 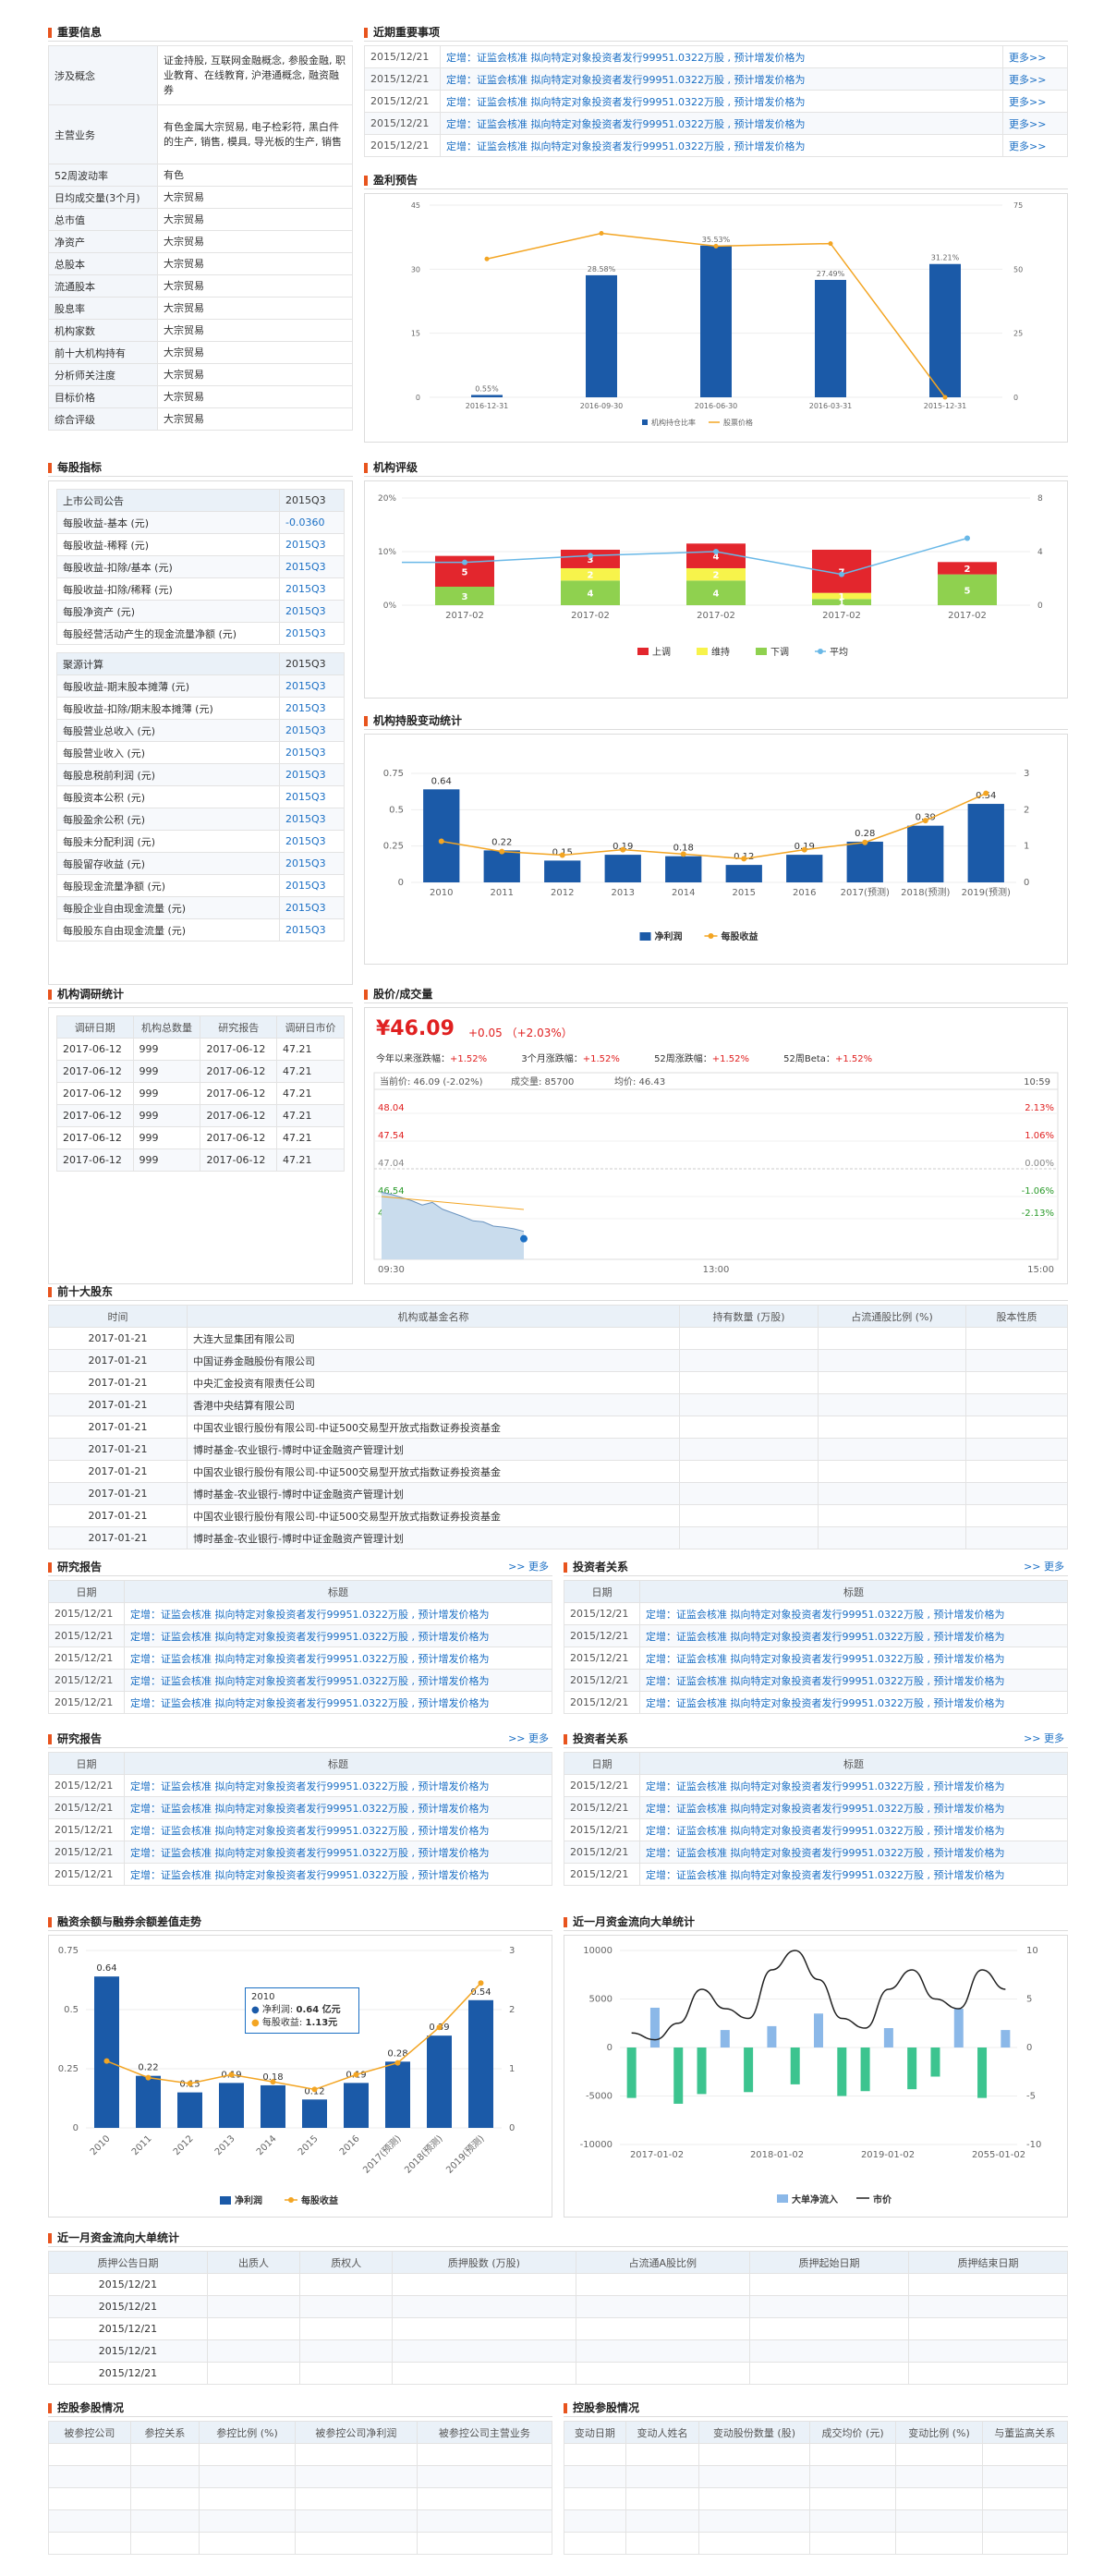 What do you see at coordinates (312, 522) in the screenshot?
I see `eps-value: -0.0360` at bounding box center [312, 522].